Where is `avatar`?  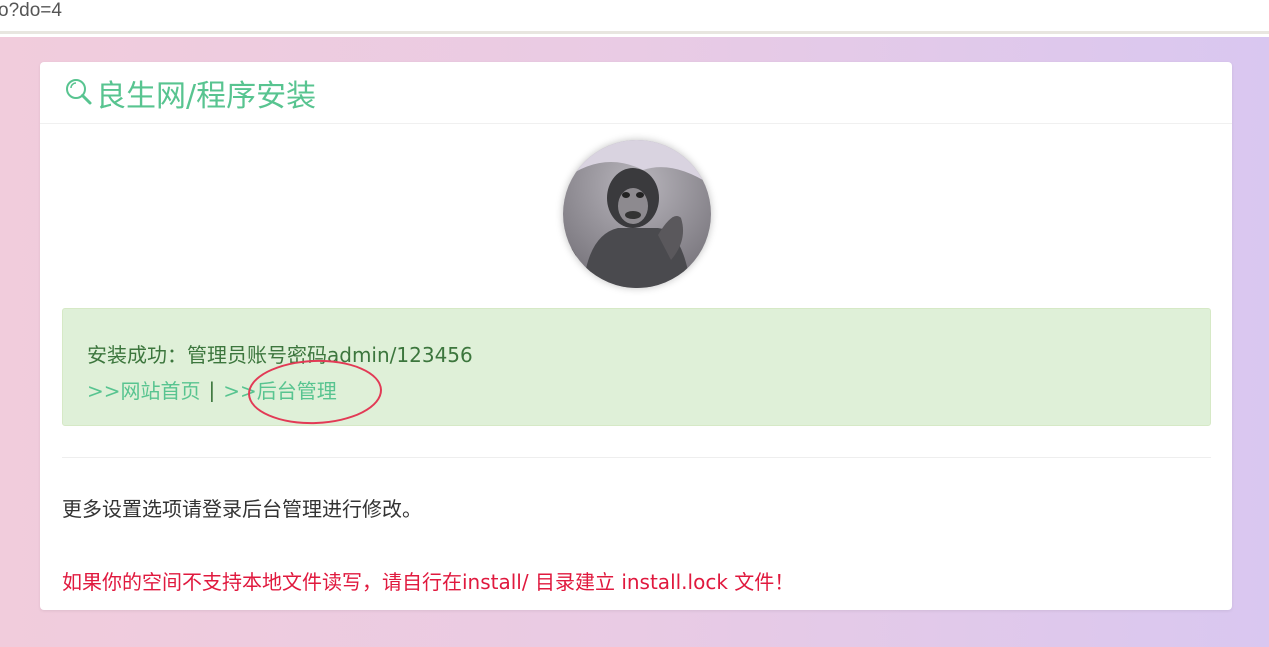 avatar is located at coordinates (637, 214).